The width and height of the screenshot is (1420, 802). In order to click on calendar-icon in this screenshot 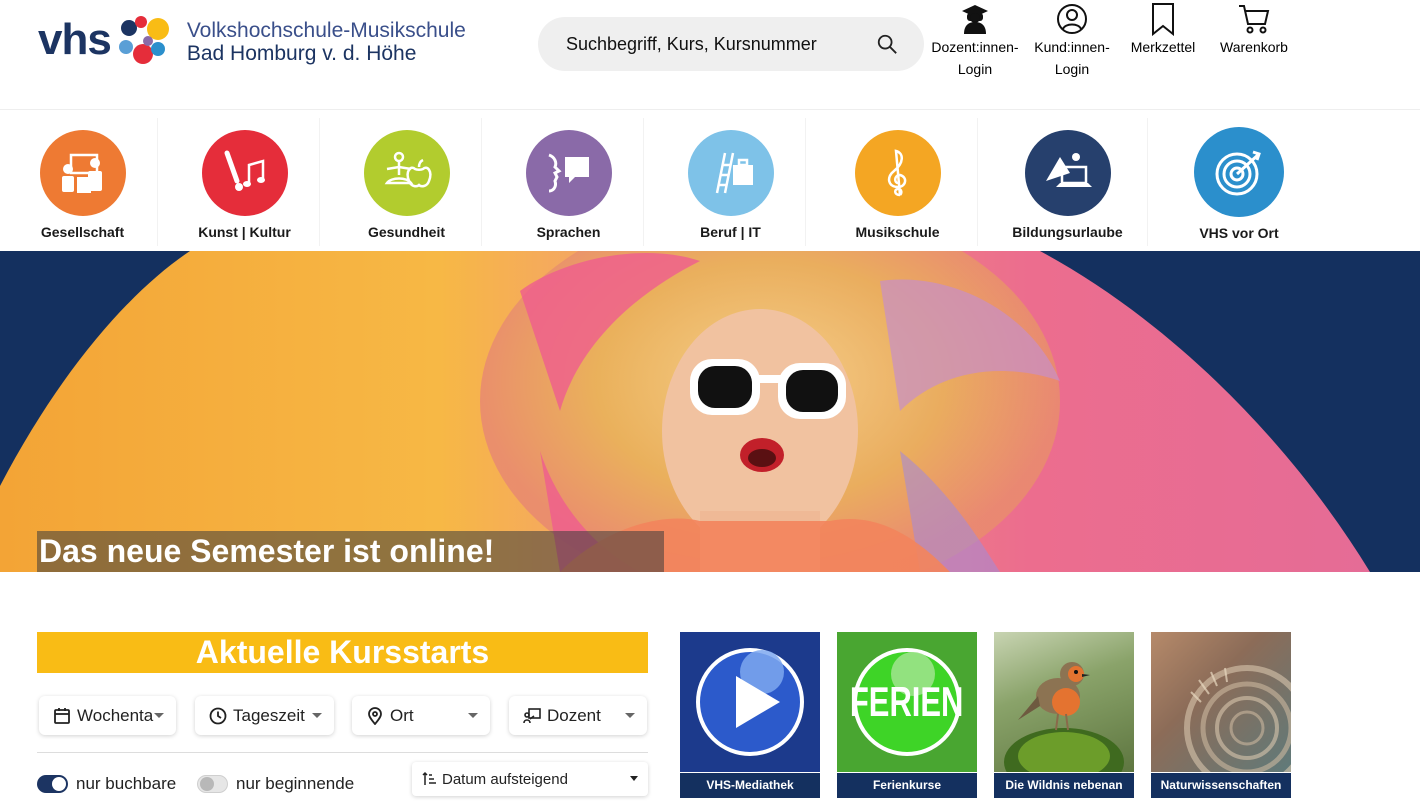, I will do `click(62, 715)`.